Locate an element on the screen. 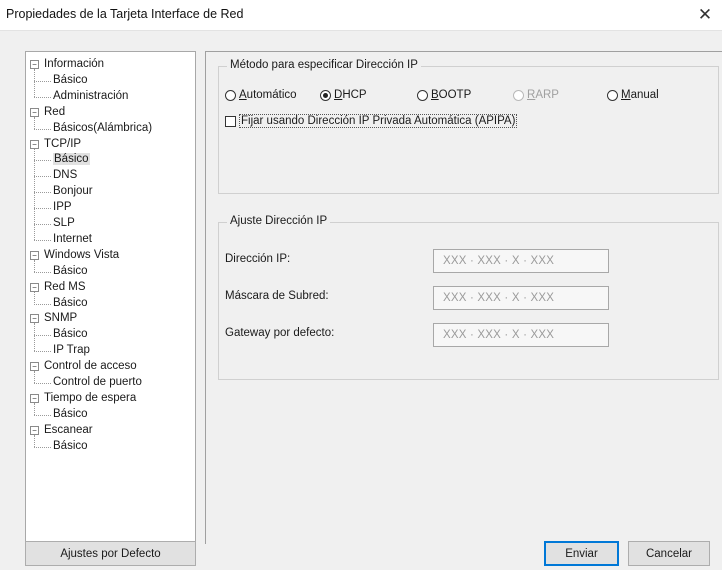  tree-node: Red MS is located at coordinates (65, 287).